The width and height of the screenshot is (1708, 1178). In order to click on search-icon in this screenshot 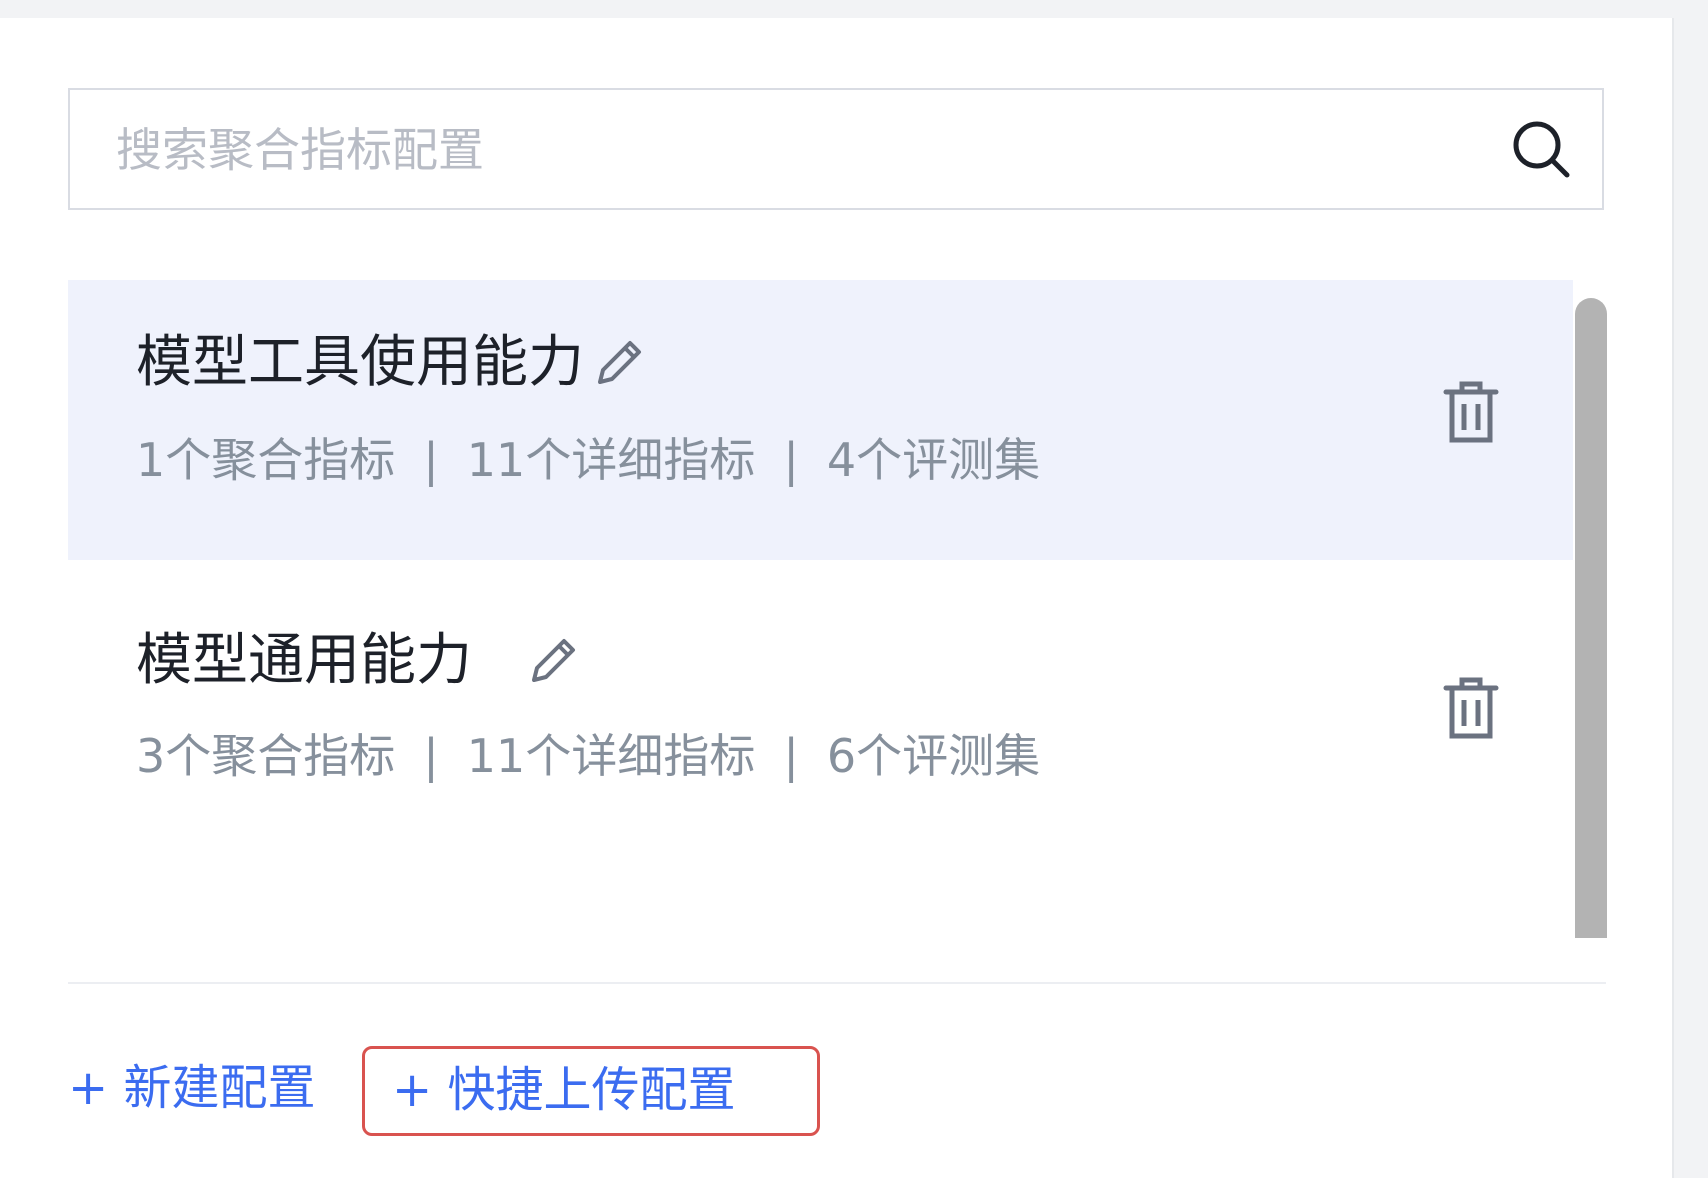, I will do `click(1541, 149)`.